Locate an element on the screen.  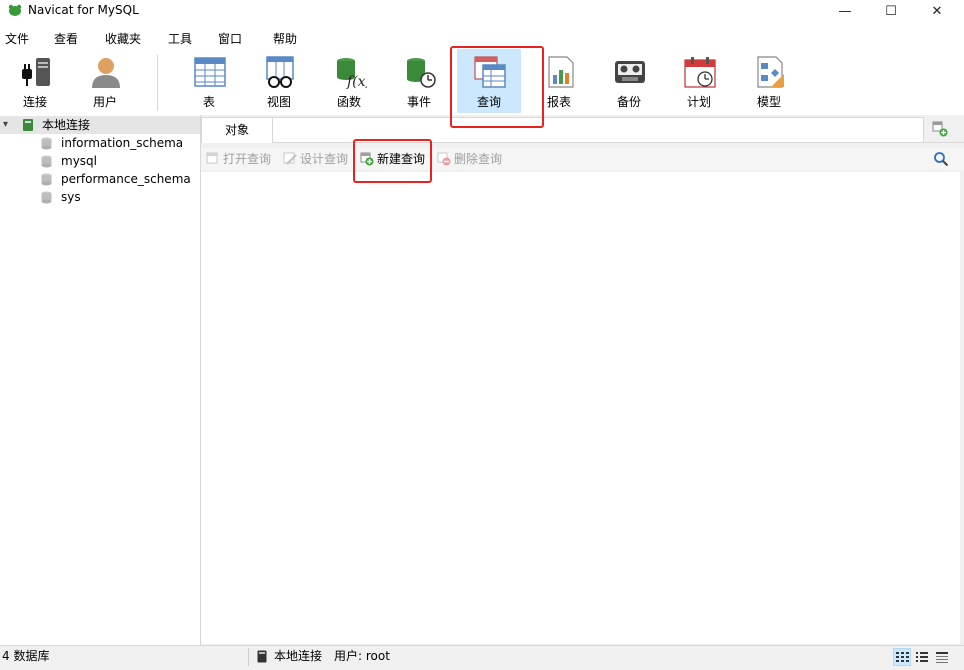
menu-view: 查看 is located at coordinates (66, 39).